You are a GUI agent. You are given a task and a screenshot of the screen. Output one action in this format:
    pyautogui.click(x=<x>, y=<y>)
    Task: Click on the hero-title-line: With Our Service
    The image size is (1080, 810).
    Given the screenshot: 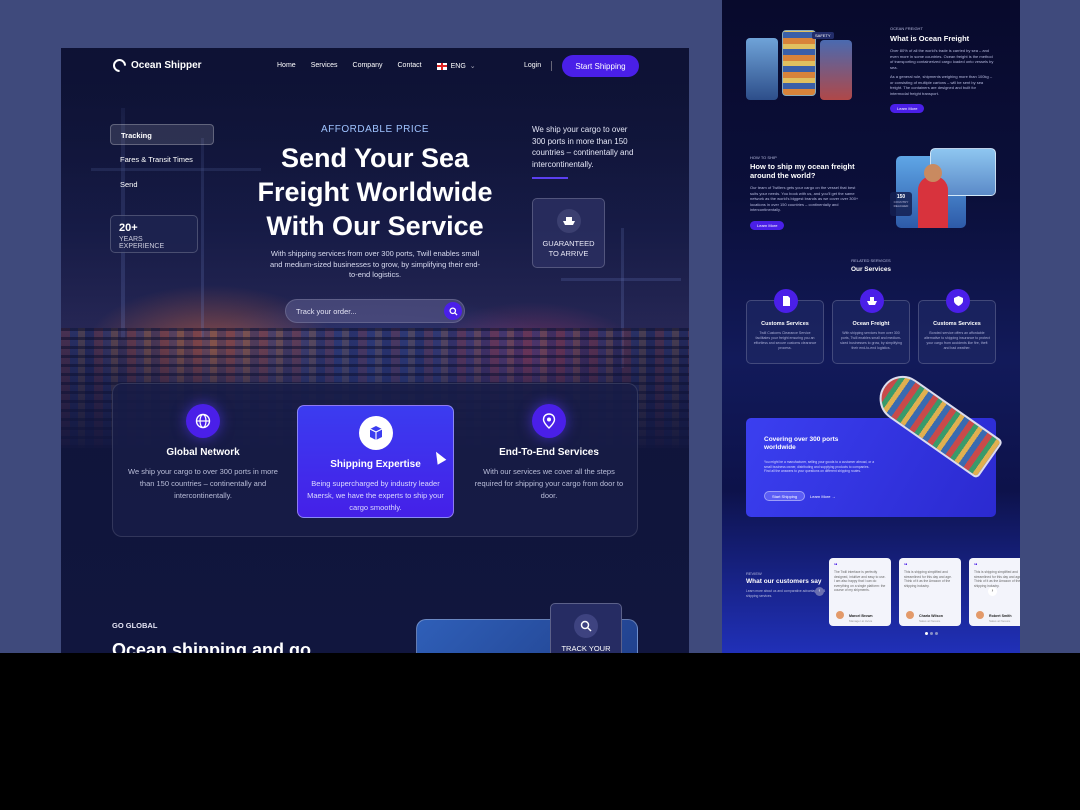 What is the action you would take?
    pyautogui.click(x=375, y=226)
    